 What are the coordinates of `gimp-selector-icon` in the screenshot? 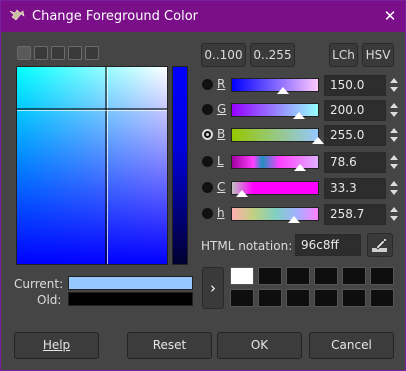 It's located at (24, 53).